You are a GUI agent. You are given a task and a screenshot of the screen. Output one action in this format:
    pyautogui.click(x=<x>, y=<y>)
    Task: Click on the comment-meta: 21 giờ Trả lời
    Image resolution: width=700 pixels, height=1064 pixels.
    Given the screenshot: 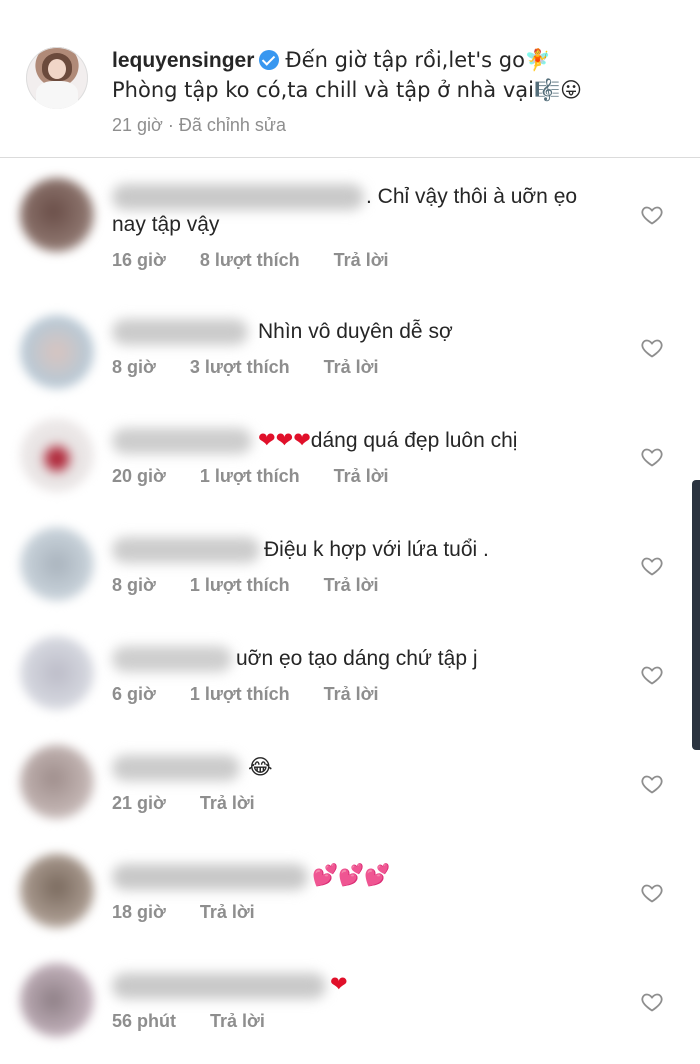 What is the action you would take?
    pyautogui.click(x=200, y=803)
    